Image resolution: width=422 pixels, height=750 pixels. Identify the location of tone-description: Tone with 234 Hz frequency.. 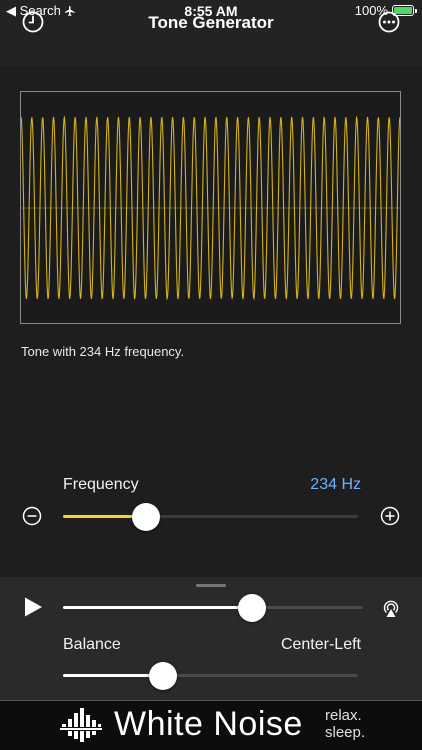
(103, 351).